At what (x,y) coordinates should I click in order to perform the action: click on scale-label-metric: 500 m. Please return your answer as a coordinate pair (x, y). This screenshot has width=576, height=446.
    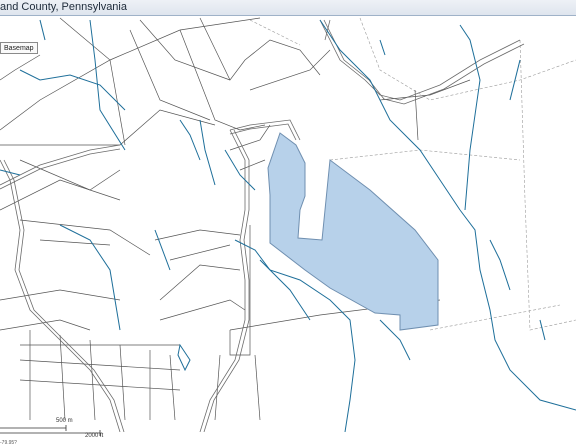
    Looking at the image, I should click on (64, 421).